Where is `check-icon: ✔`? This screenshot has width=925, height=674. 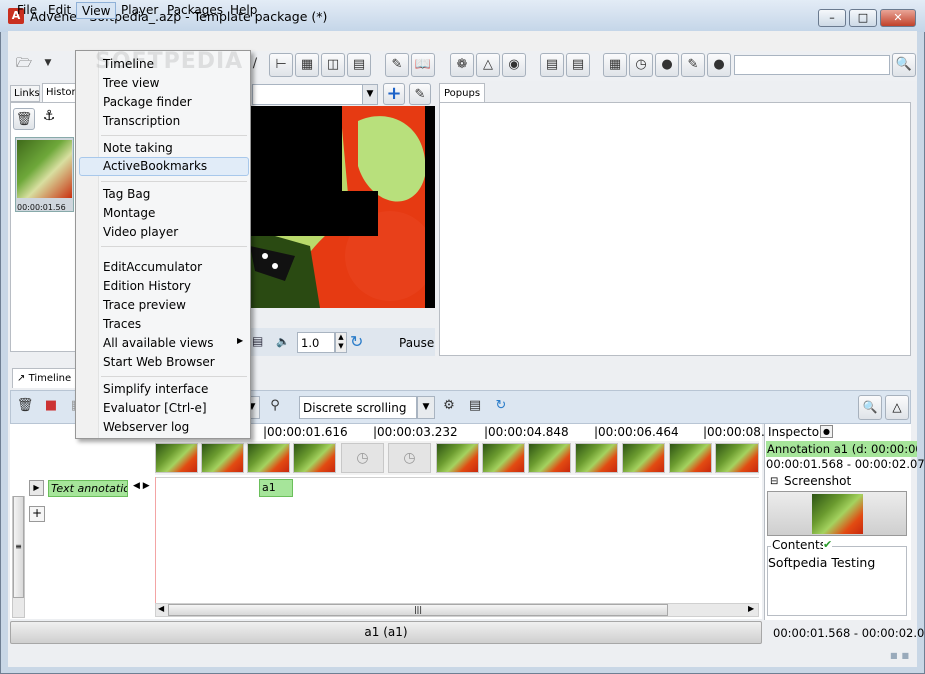
check-icon: ✔ is located at coordinates (828, 544).